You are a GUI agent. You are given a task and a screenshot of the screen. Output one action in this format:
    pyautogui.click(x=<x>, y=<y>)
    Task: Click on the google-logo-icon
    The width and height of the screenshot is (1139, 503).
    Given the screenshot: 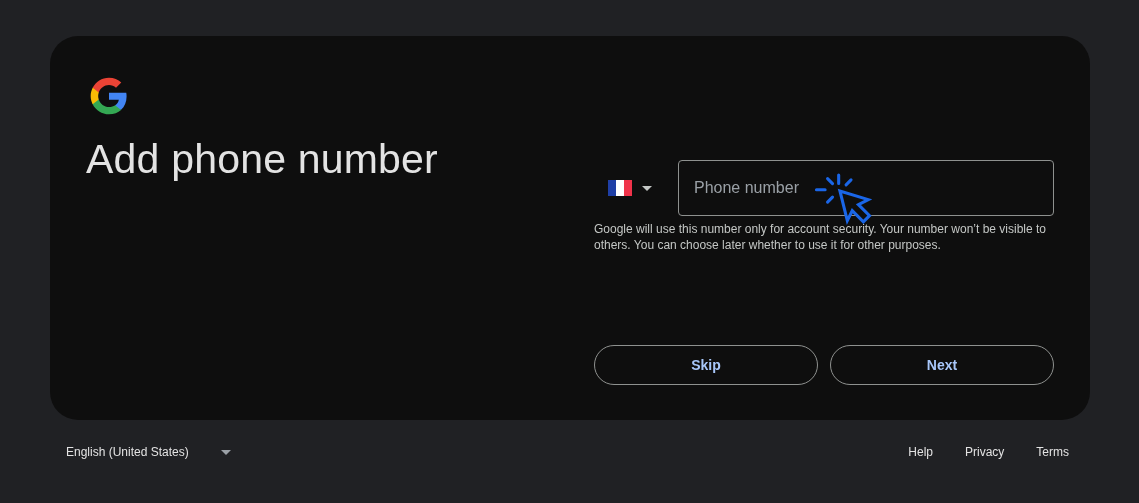 What is the action you would take?
    pyautogui.click(x=109, y=96)
    